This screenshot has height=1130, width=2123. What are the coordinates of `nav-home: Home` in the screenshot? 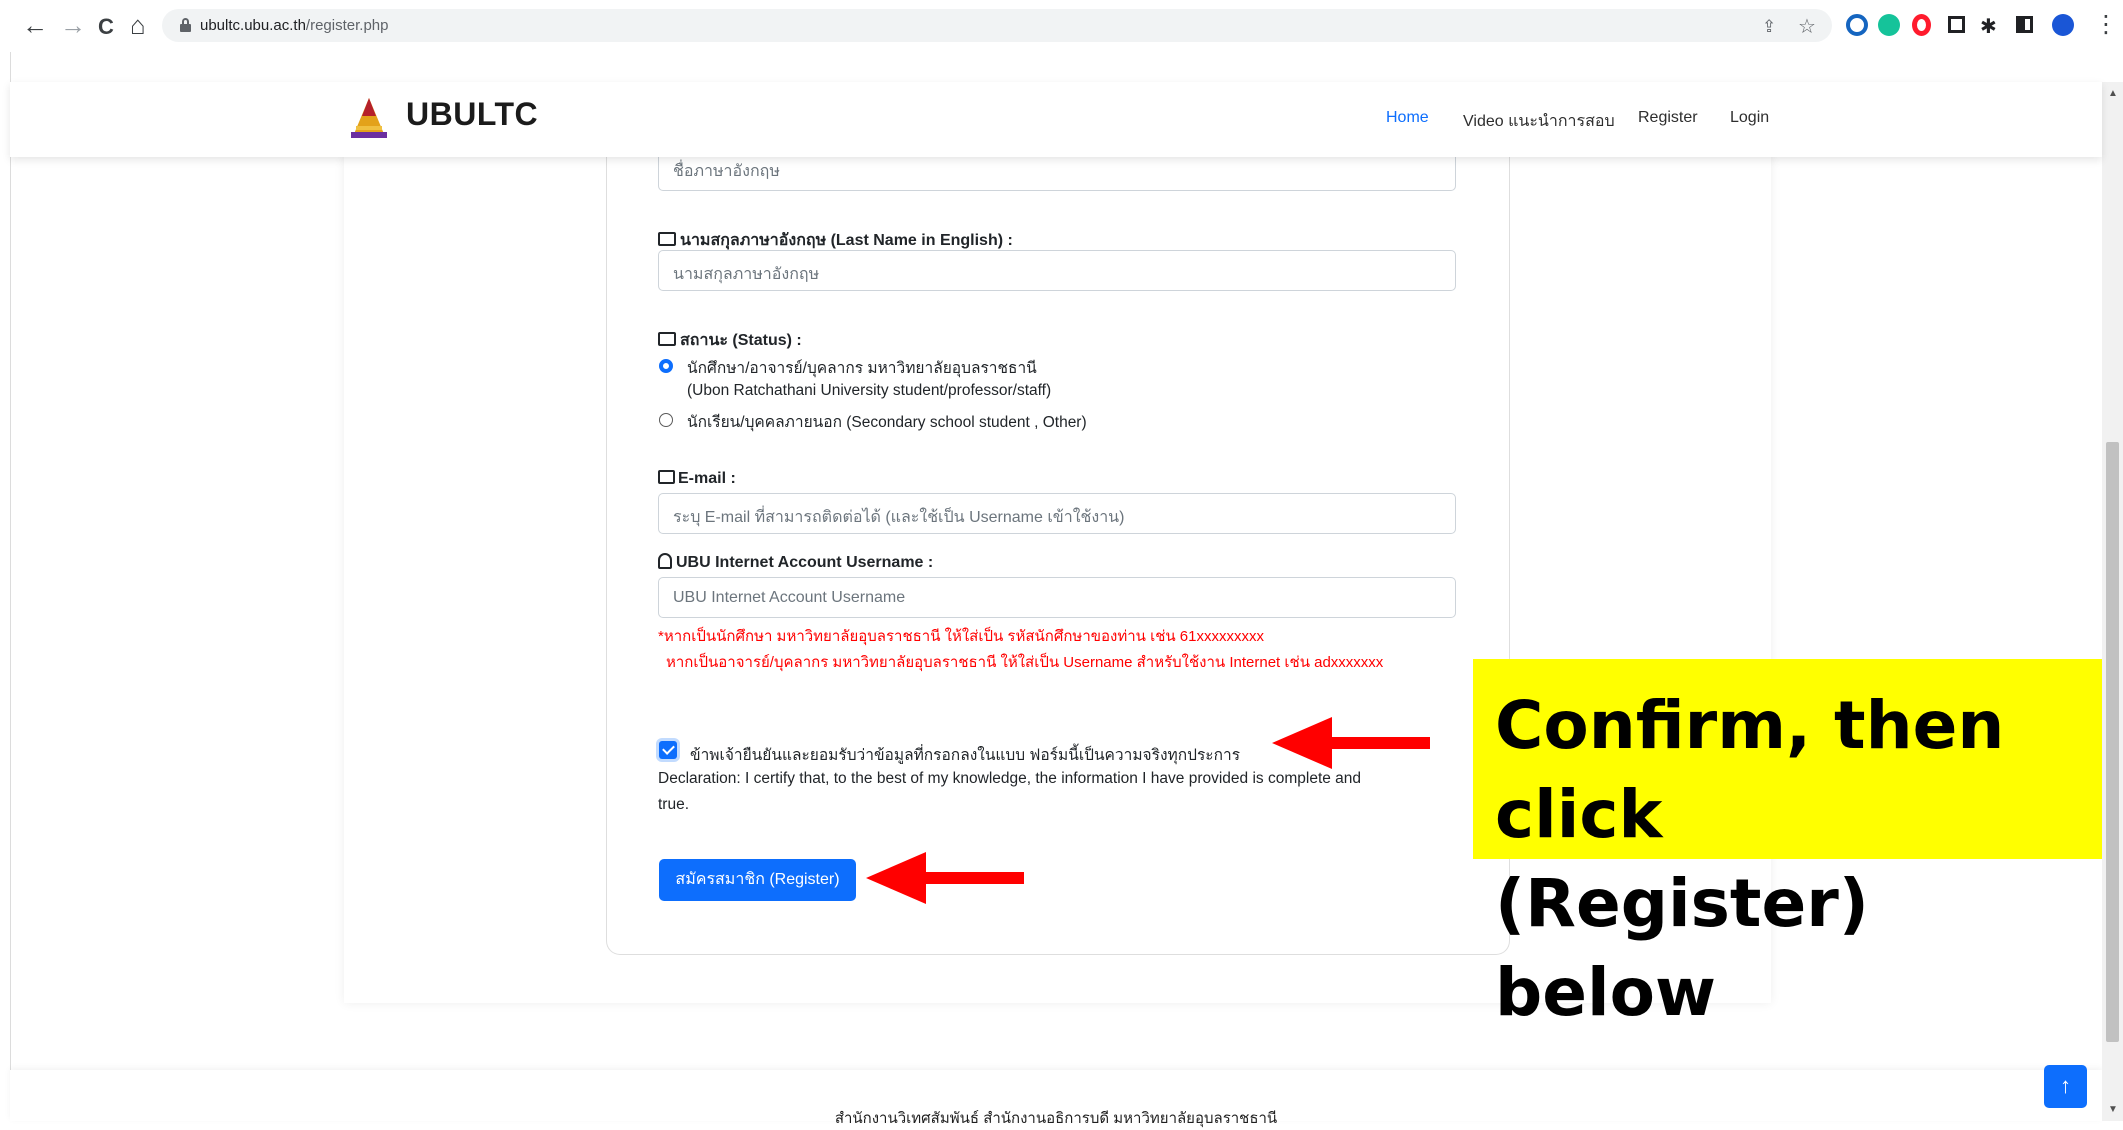 It's located at (1407, 118).